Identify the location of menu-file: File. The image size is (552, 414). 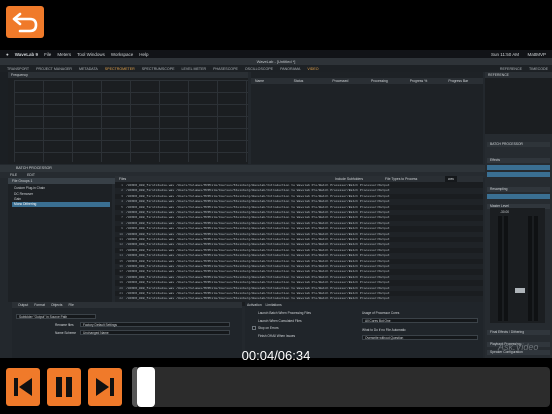
(47, 54).